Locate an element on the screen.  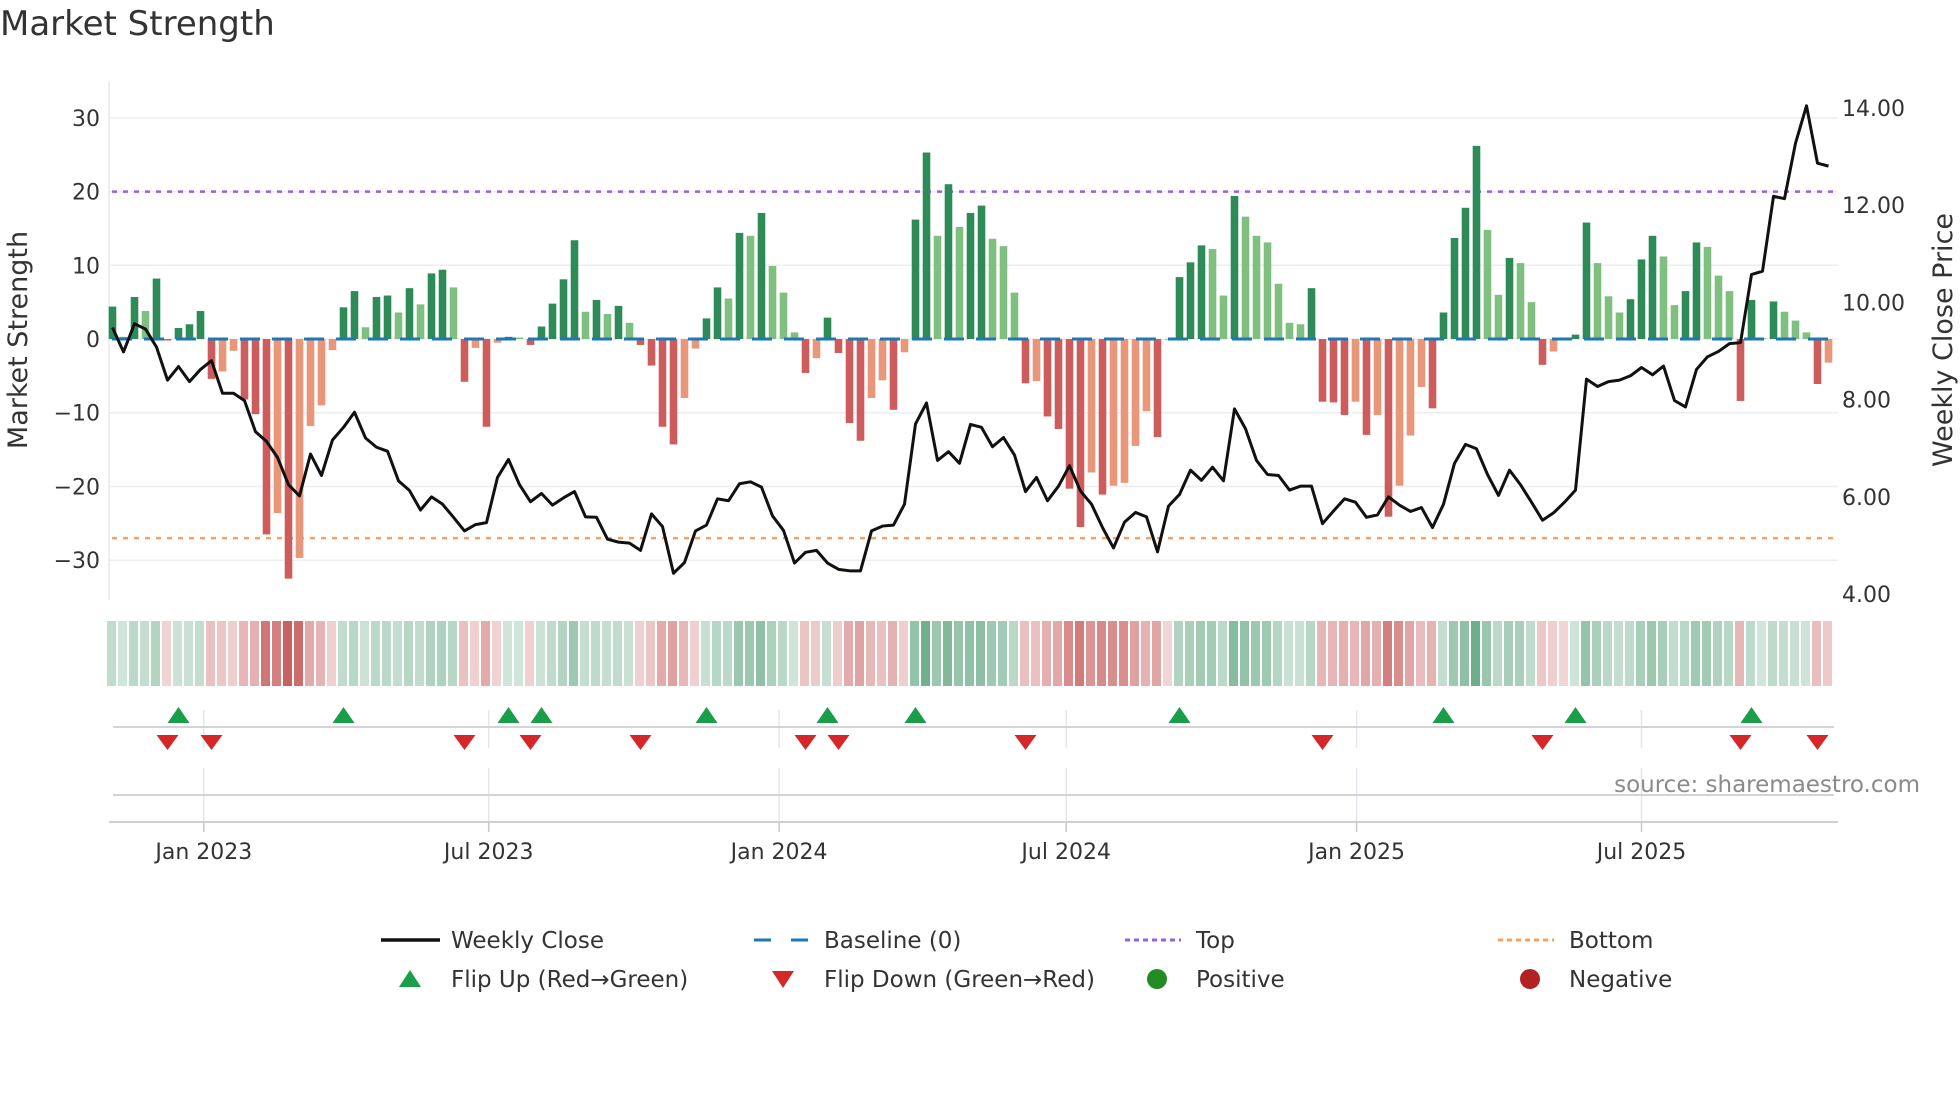
positive-legend-icon is located at coordinates (1157, 979).